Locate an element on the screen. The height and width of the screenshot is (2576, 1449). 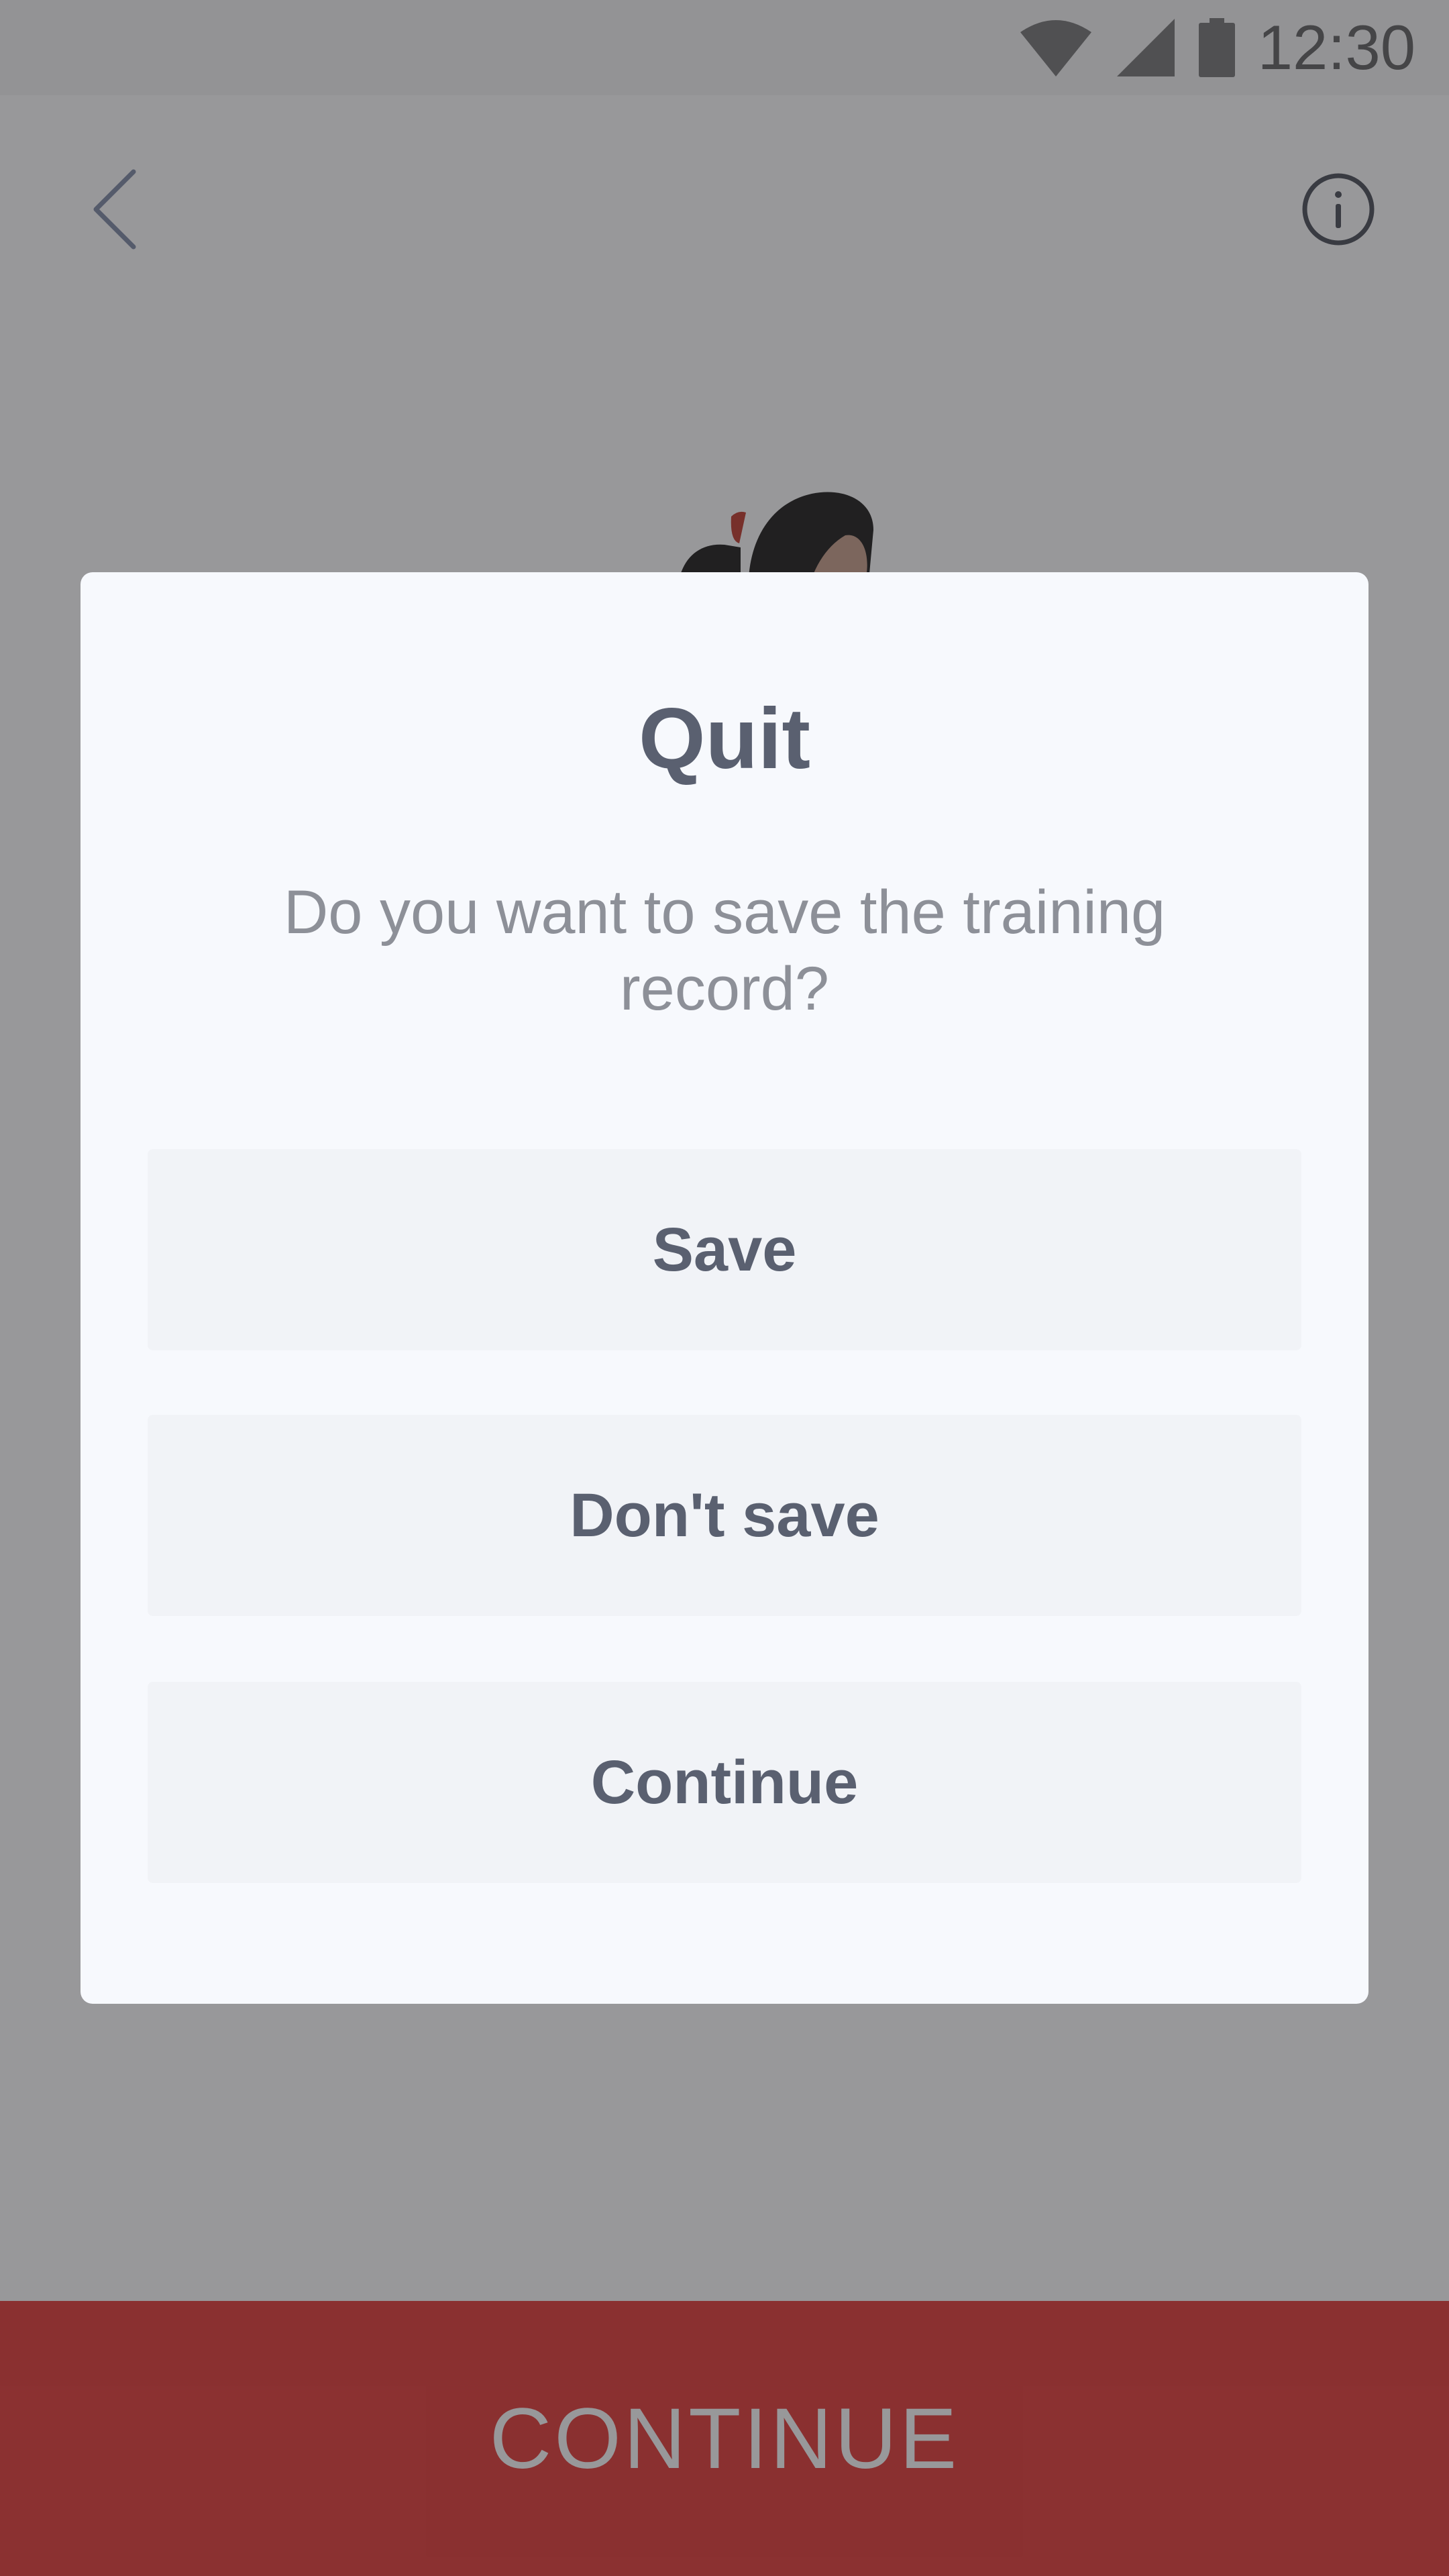
dialog-title: Quit is located at coordinates (724, 739).